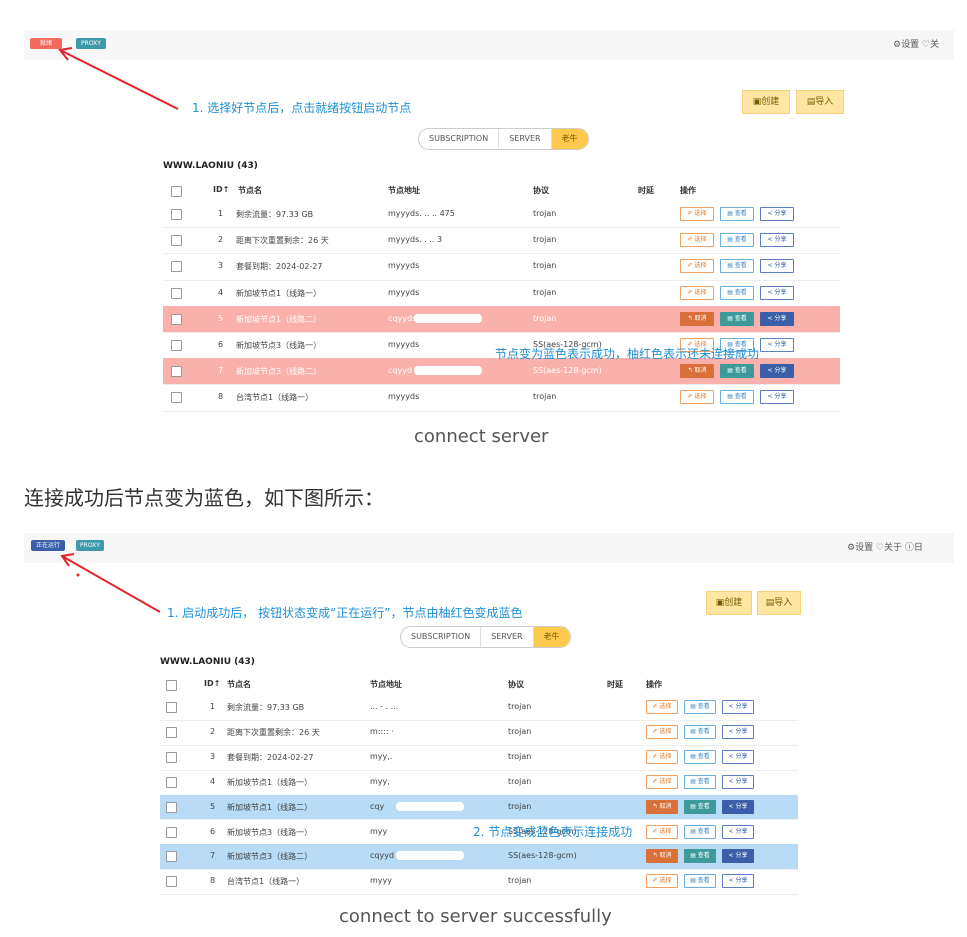 The width and height of the screenshot is (967, 937). What do you see at coordinates (118, 330) in the screenshot?
I see `annotation-arrows` at bounding box center [118, 330].